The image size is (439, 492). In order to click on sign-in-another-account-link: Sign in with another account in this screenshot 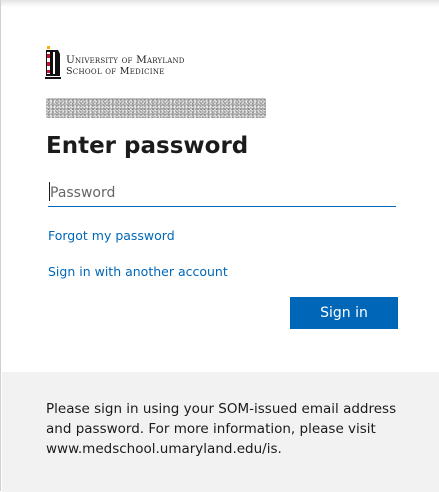, I will do `click(138, 271)`.